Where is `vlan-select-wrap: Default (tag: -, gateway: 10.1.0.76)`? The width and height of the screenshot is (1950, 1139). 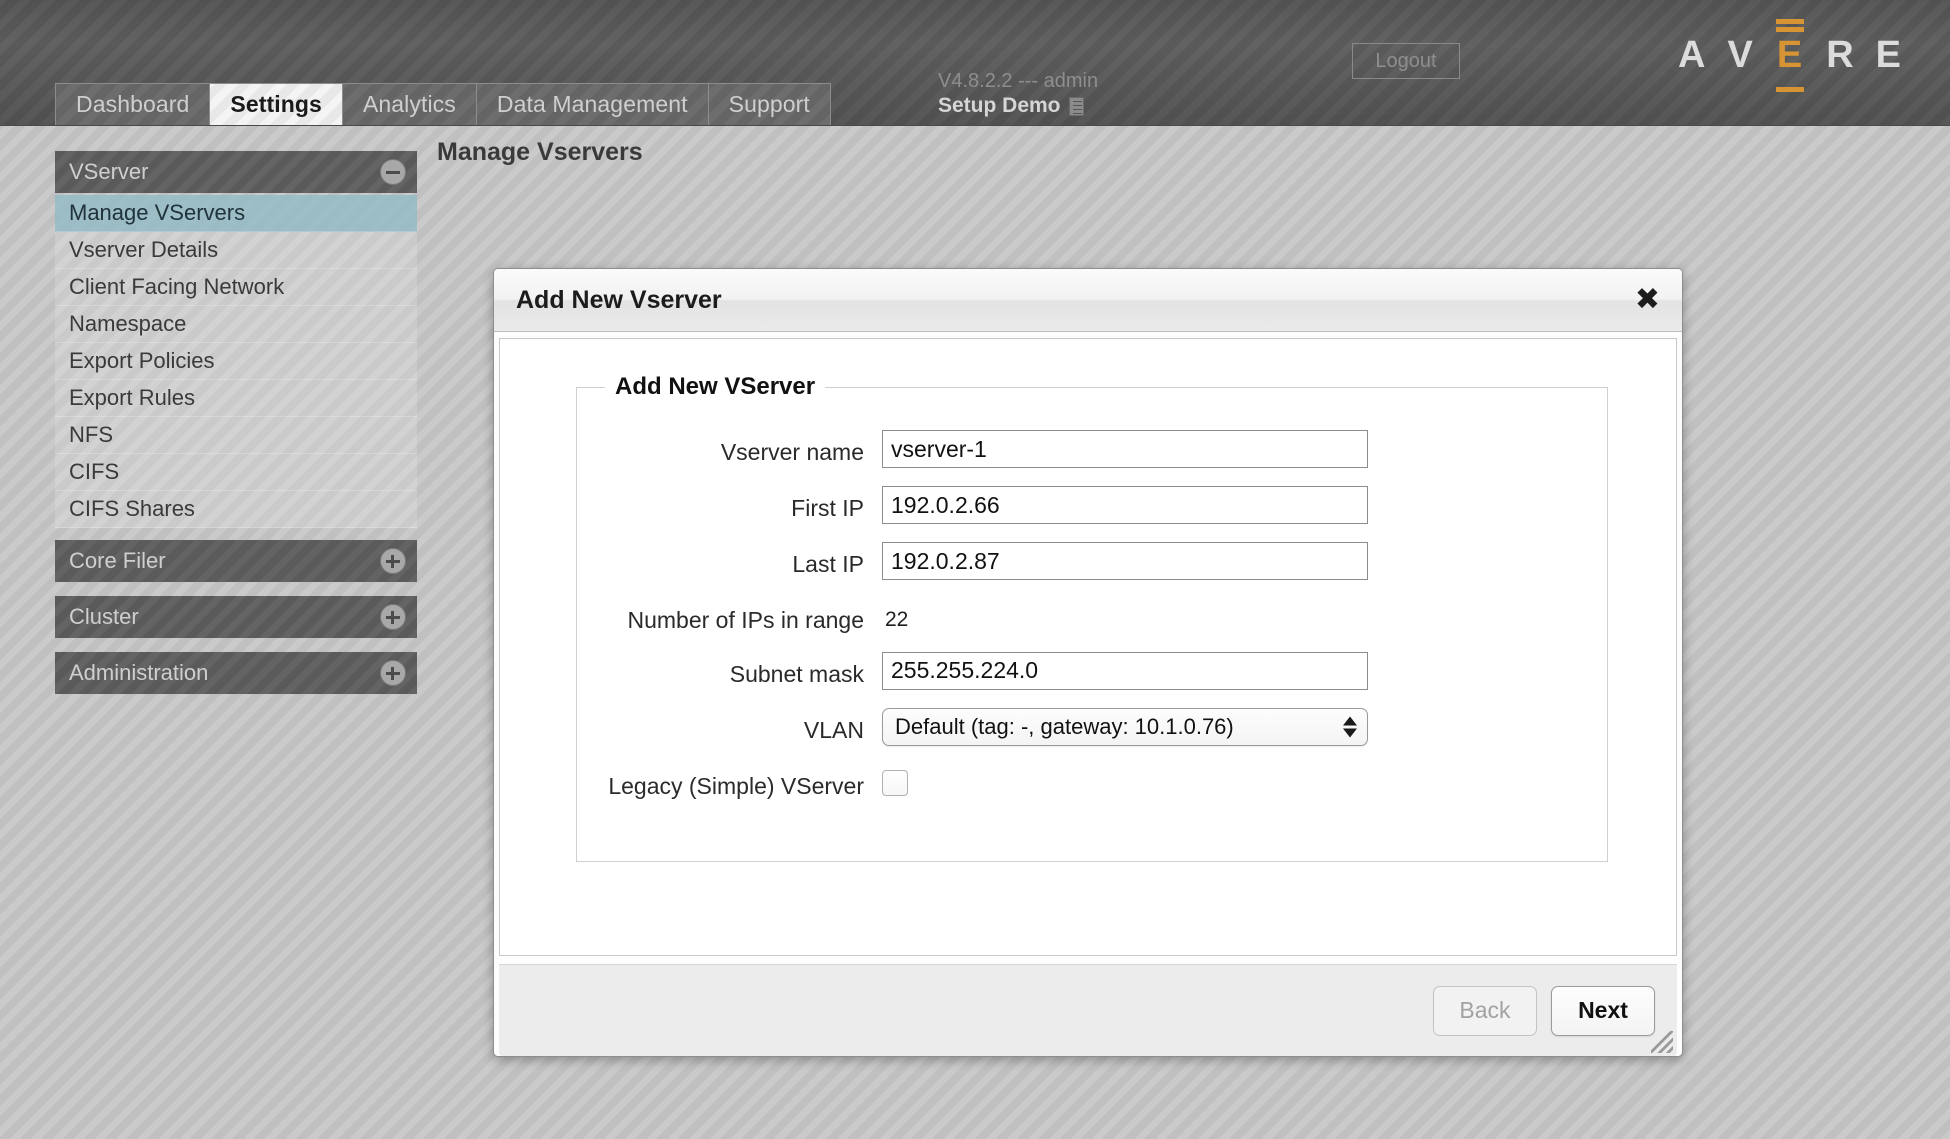 vlan-select-wrap: Default (tag: -, gateway: 10.1.0.76) is located at coordinates (1125, 726).